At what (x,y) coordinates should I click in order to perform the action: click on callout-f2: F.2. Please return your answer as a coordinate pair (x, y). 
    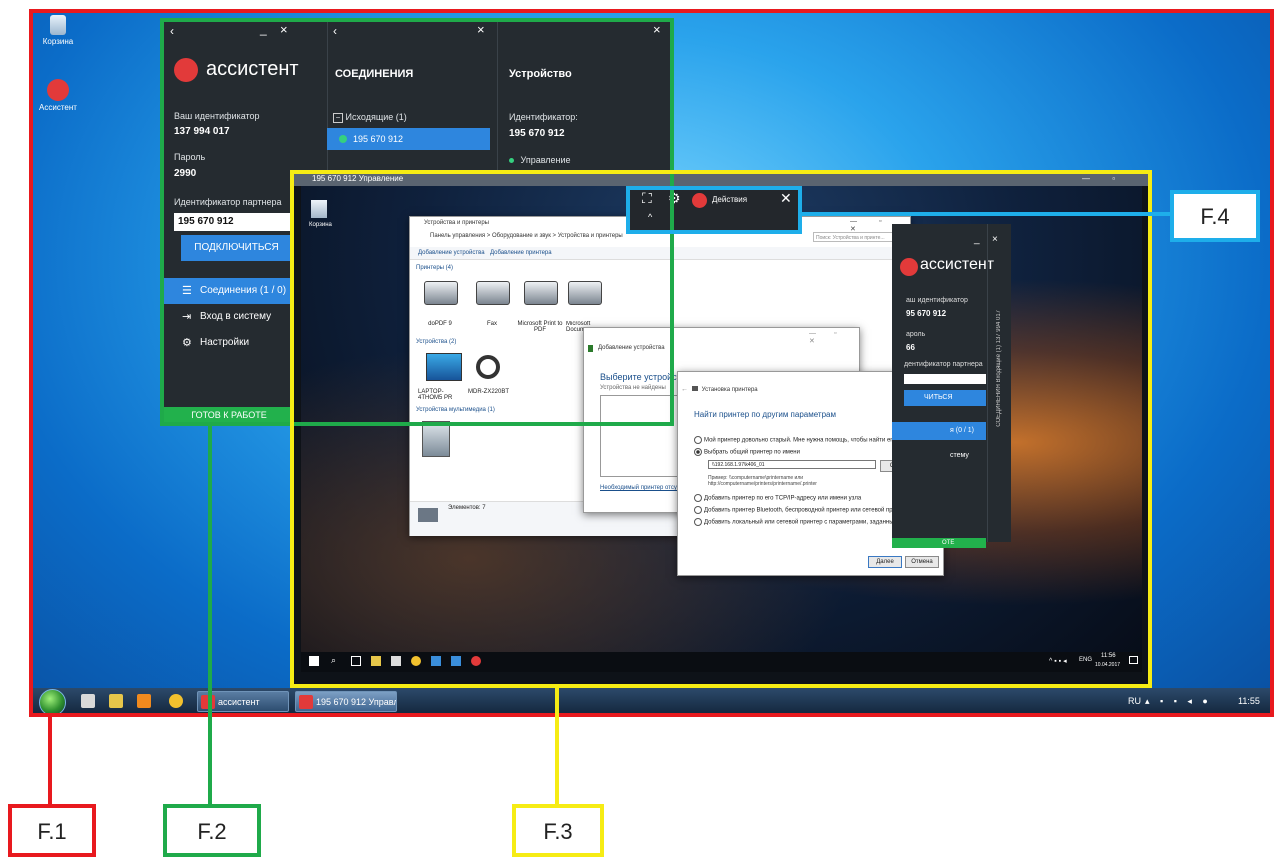
    Looking at the image, I should click on (212, 830).